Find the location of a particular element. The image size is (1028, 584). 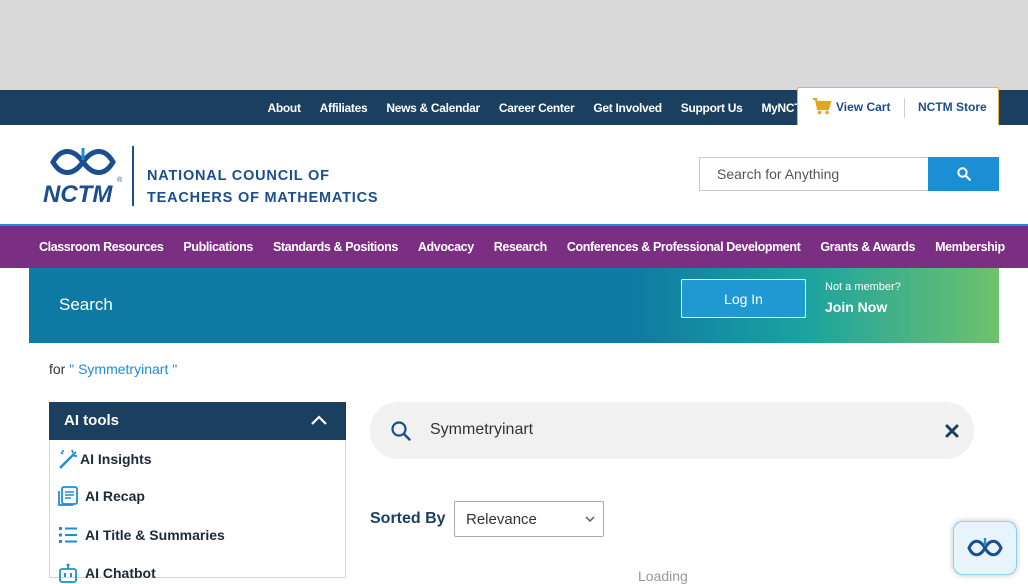

ai-tool-title-summaries: AI Title & Summaries is located at coordinates (141, 535).